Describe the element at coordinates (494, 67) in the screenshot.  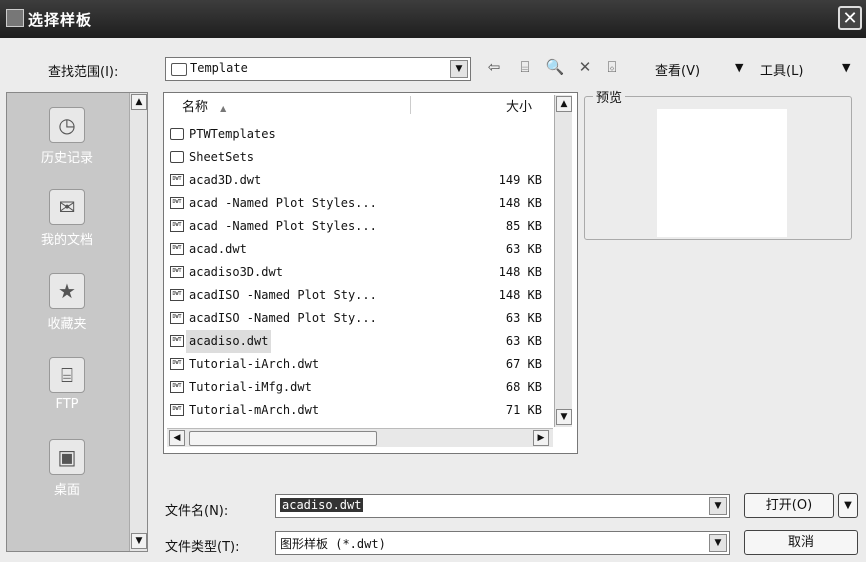
I see `back-icon: ⇦` at that location.